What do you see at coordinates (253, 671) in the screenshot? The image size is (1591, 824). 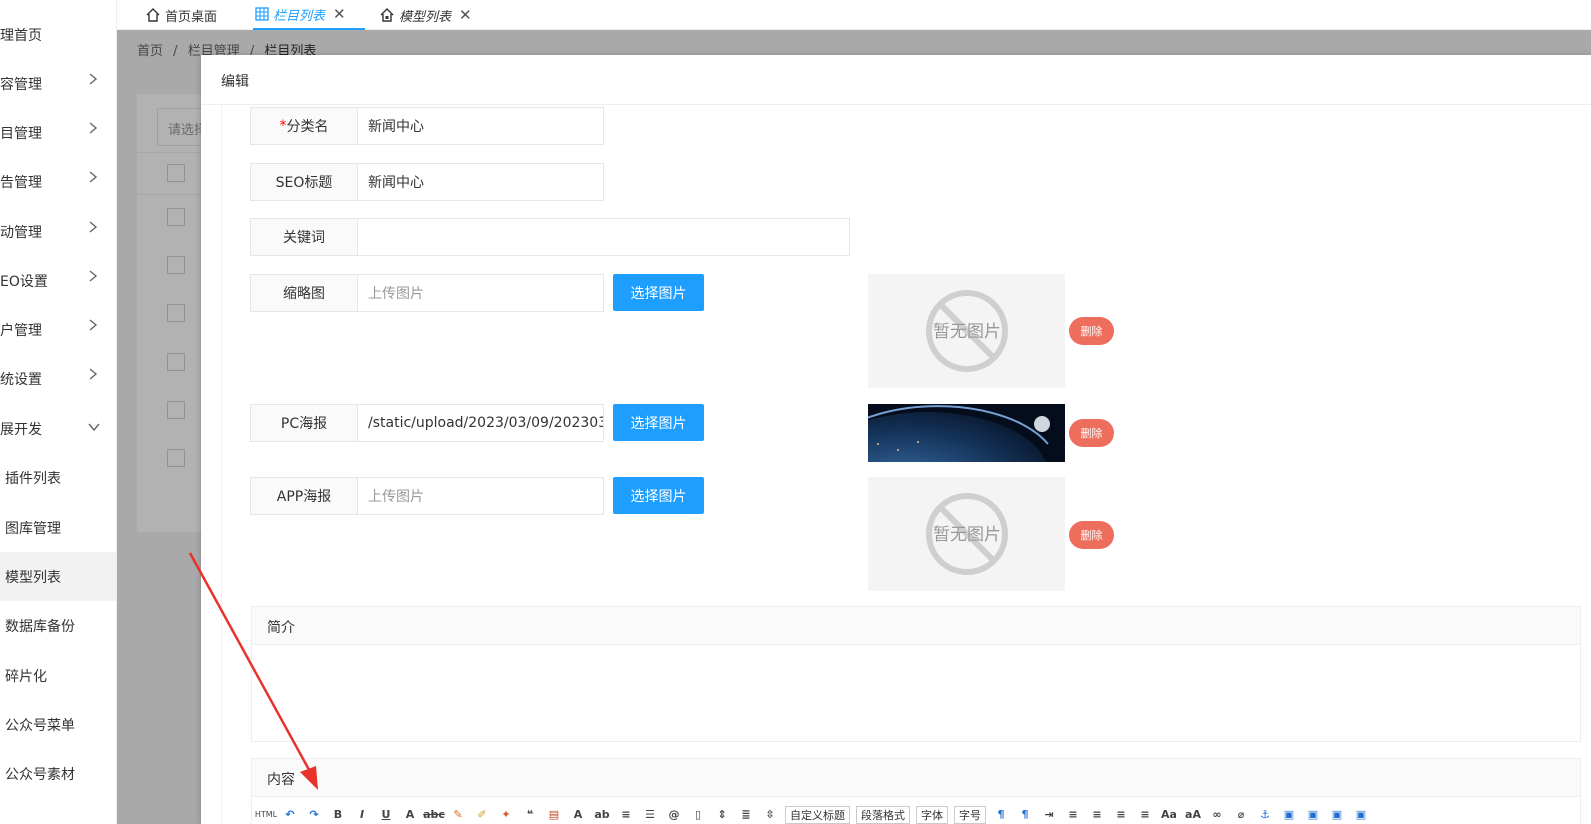 I see `annotation-arrow` at bounding box center [253, 671].